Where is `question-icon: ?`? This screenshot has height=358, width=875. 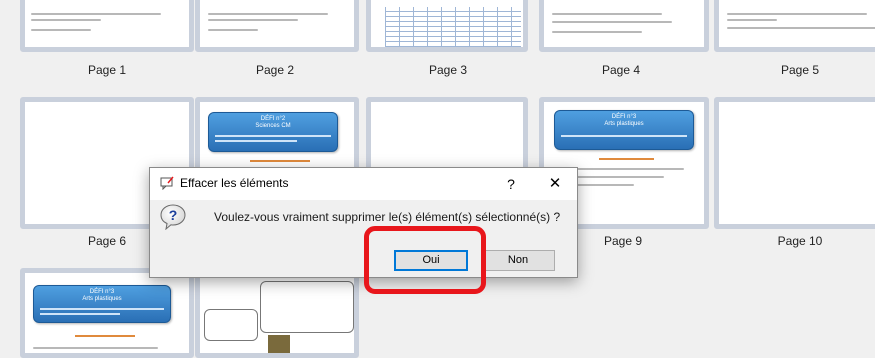 question-icon: ? is located at coordinates (173, 217).